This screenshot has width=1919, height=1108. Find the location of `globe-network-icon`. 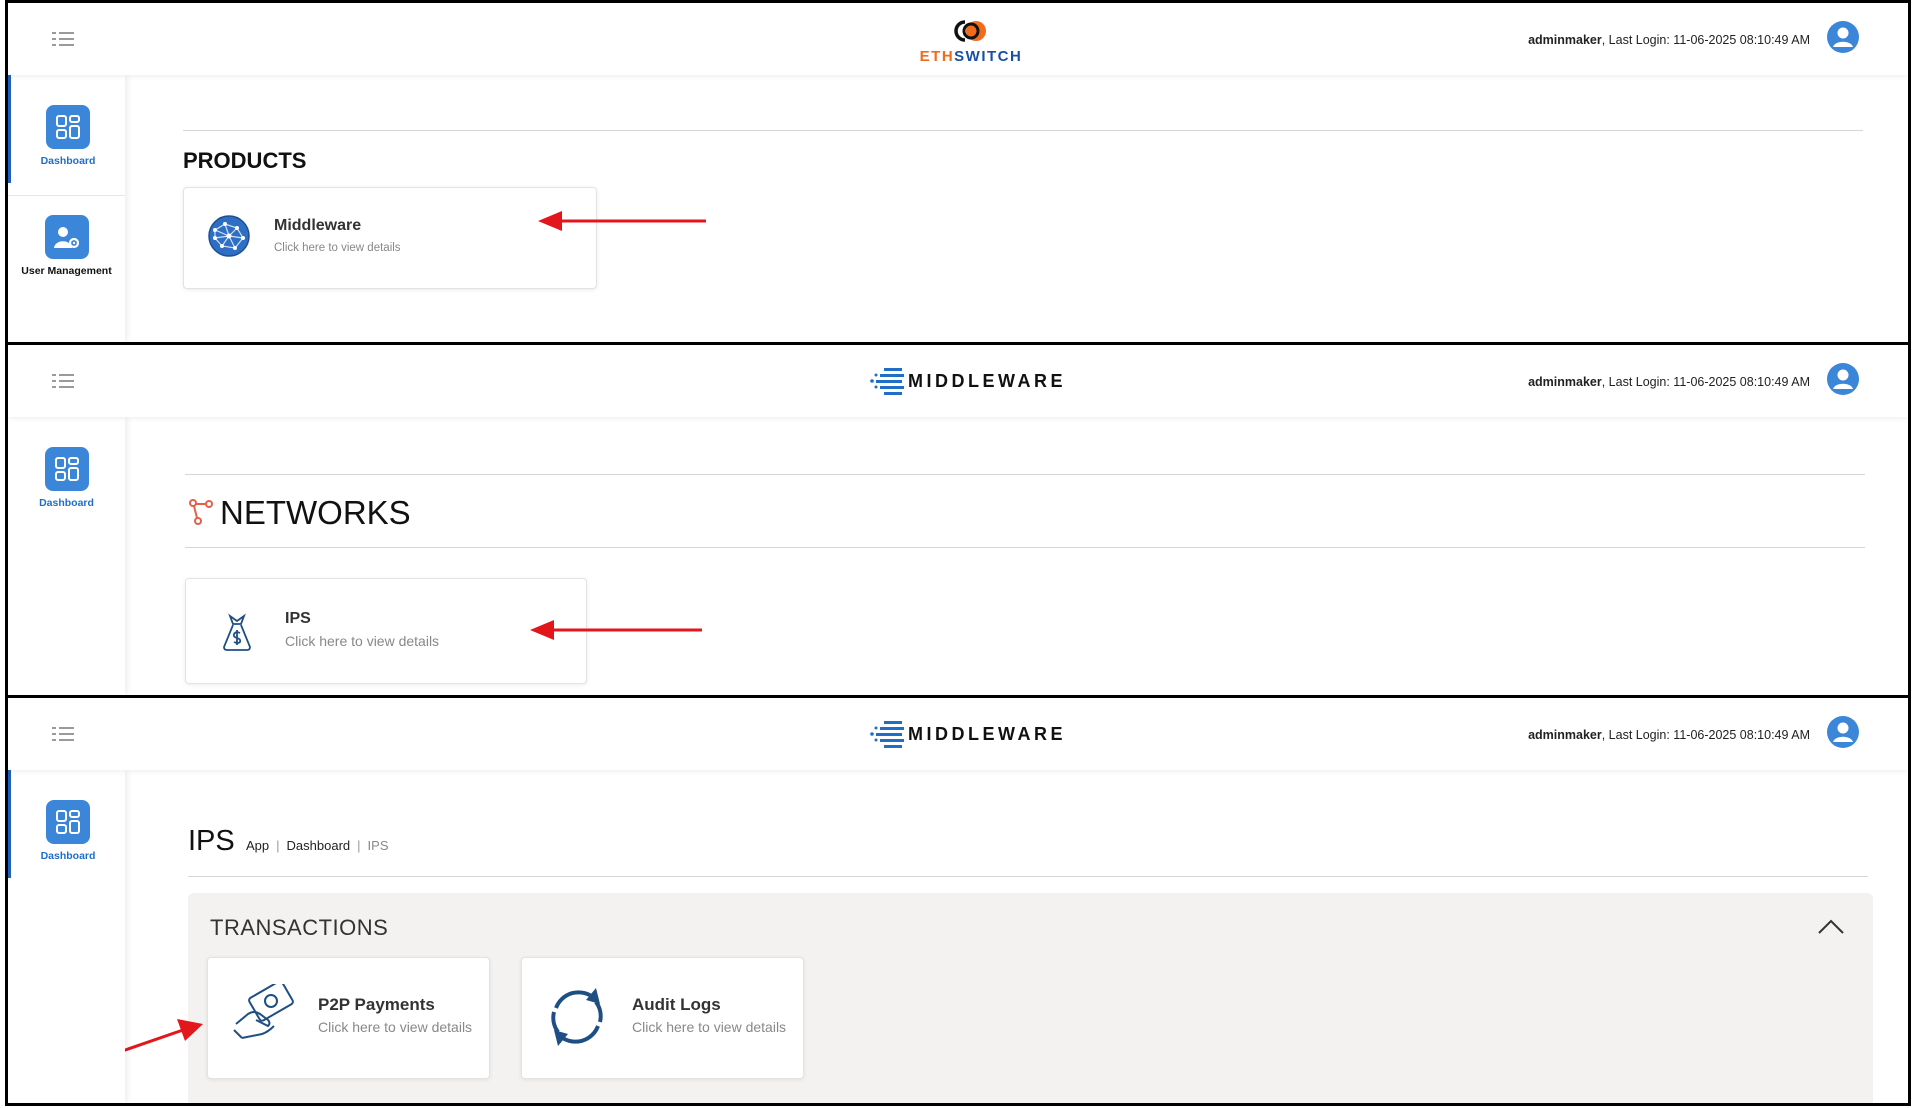

globe-network-icon is located at coordinates (229, 236).